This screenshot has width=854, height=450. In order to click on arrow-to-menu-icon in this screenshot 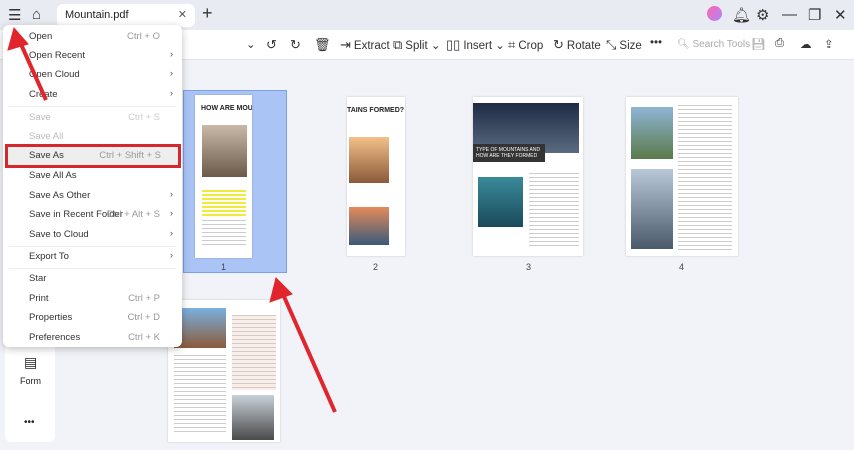, I will do `click(33, 71)`.